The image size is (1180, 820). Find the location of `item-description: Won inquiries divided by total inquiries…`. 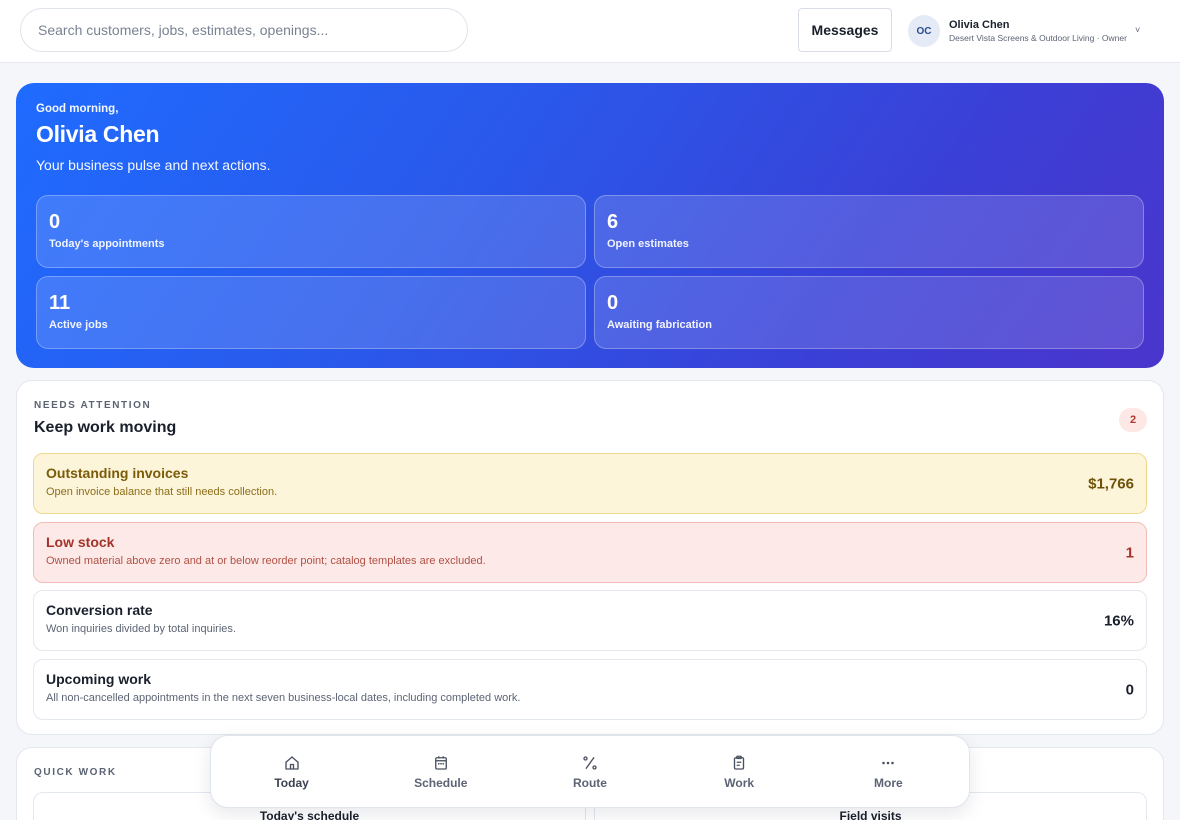

item-description: Won inquiries divided by total inquiries… is located at coordinates (141, 629).